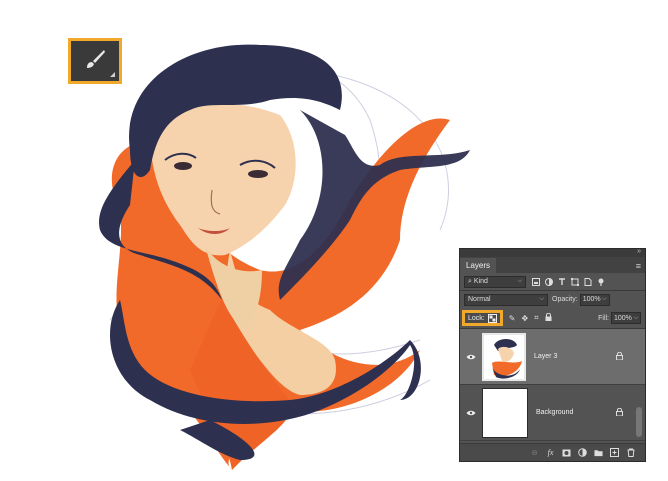  Describe the element at coordinates (480, 281) in the screenshot. I see `kind-label: Kind` at that location.